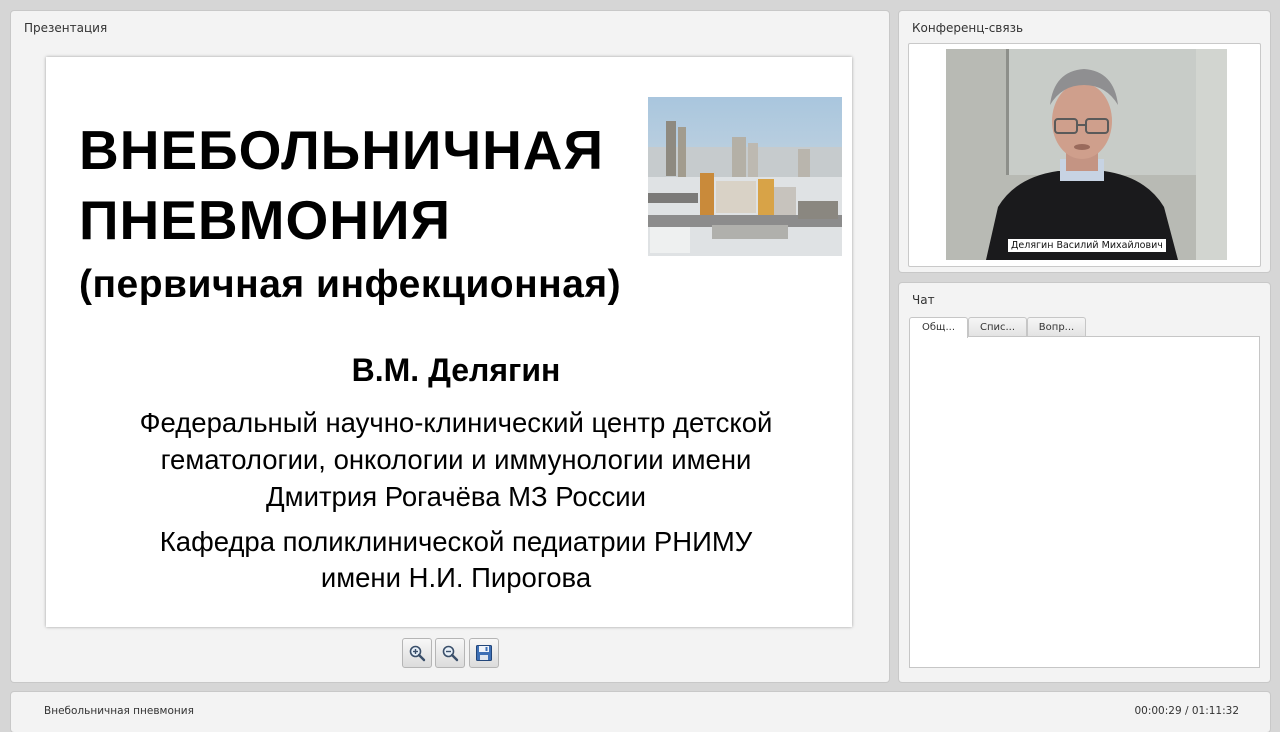 The image size is (1280, 732). I want to click on presentation-panel-title: Презентация, so click(66, 28).